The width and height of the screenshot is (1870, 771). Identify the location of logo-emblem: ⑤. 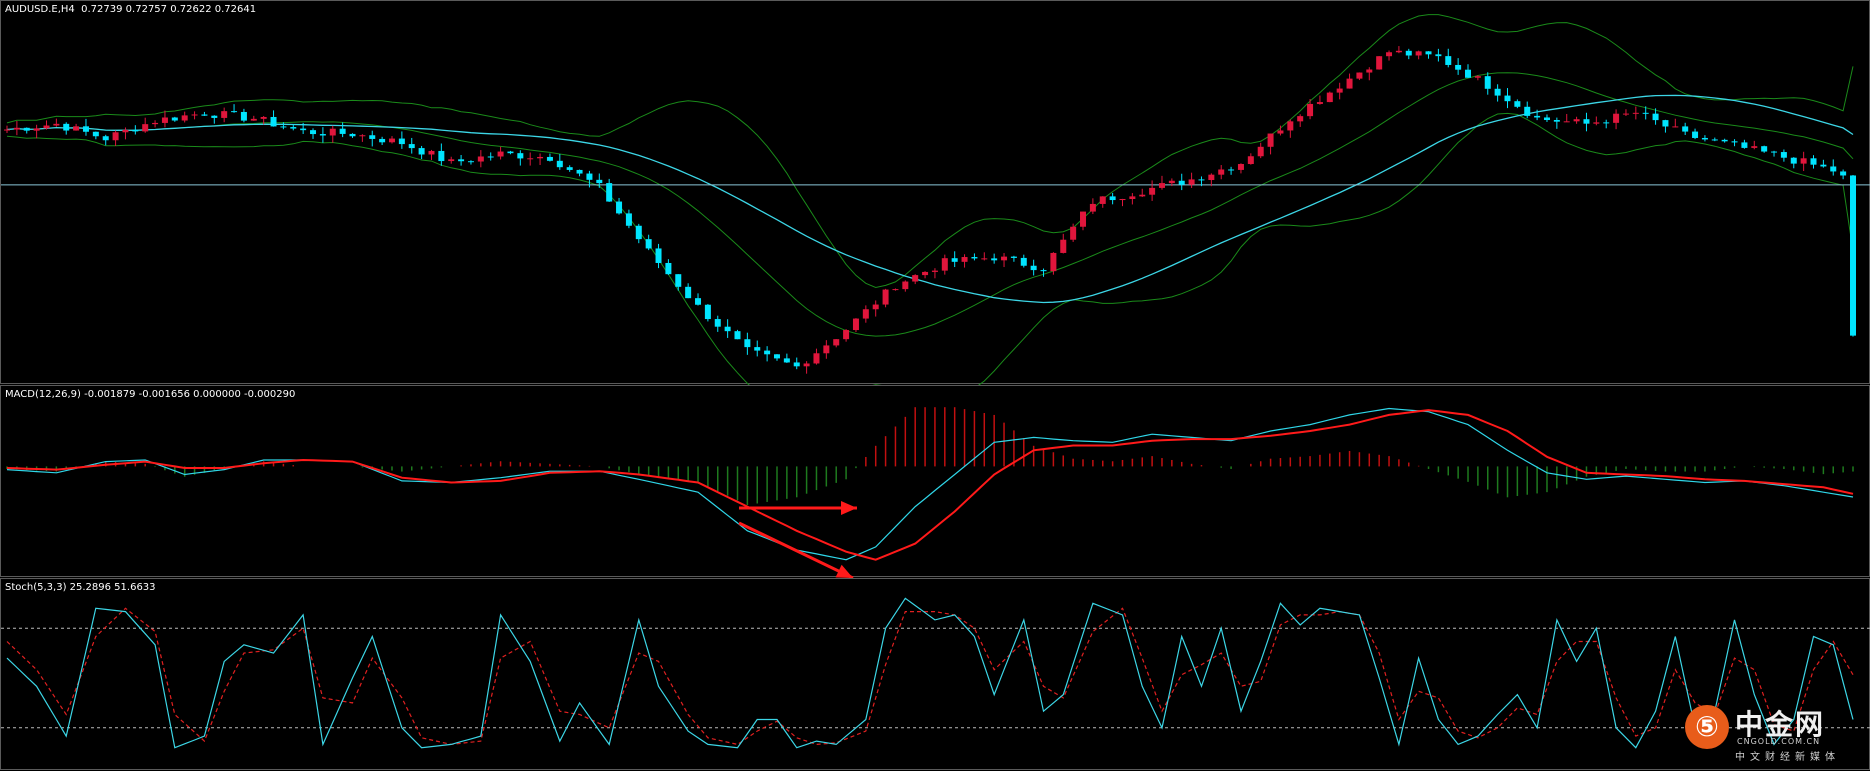
(1707, 727).